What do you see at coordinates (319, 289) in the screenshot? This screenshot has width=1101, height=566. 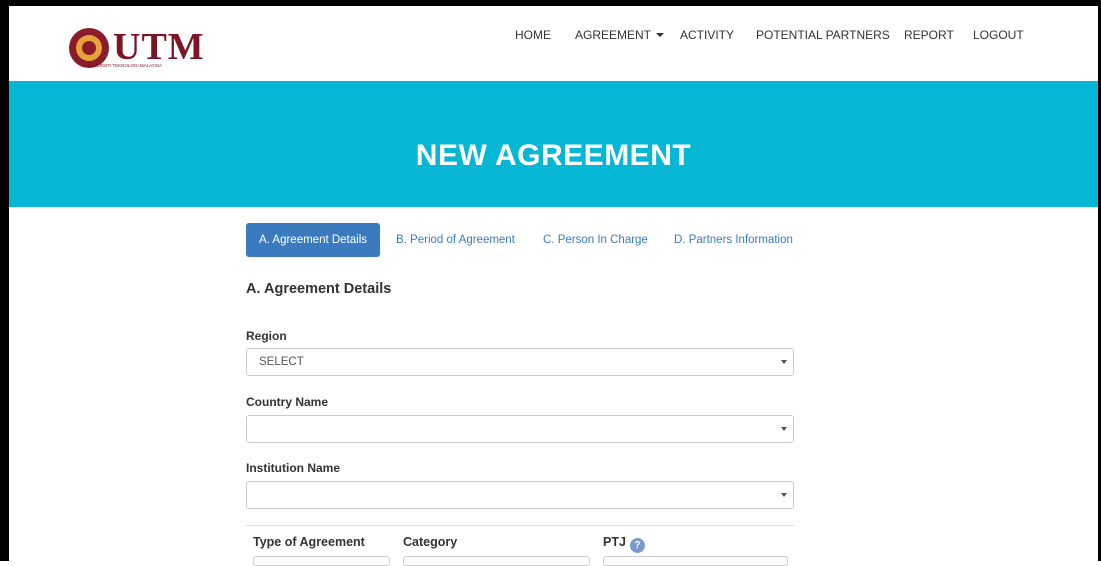 I see `section-title: A. Agreement Details` at bounding box center [319, 289].